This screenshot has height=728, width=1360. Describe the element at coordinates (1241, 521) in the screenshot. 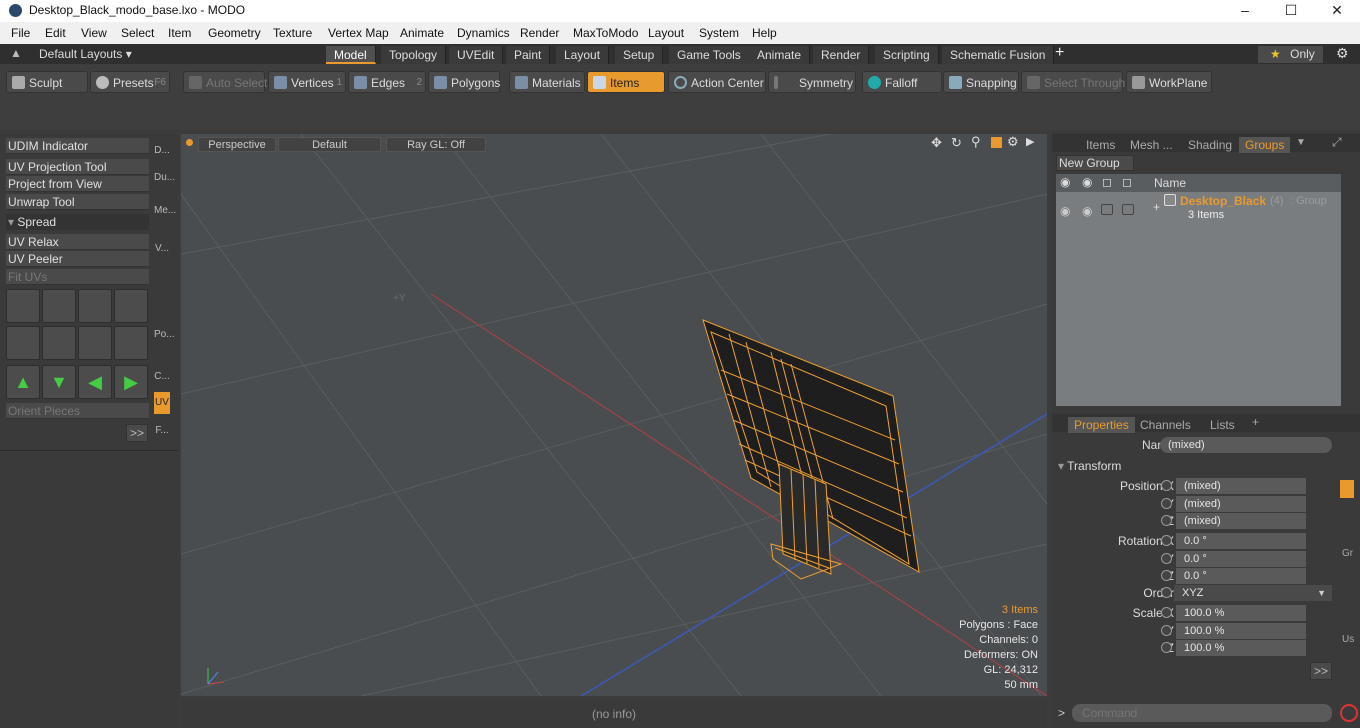

I see `position-z-field: (mixed)` at that location.